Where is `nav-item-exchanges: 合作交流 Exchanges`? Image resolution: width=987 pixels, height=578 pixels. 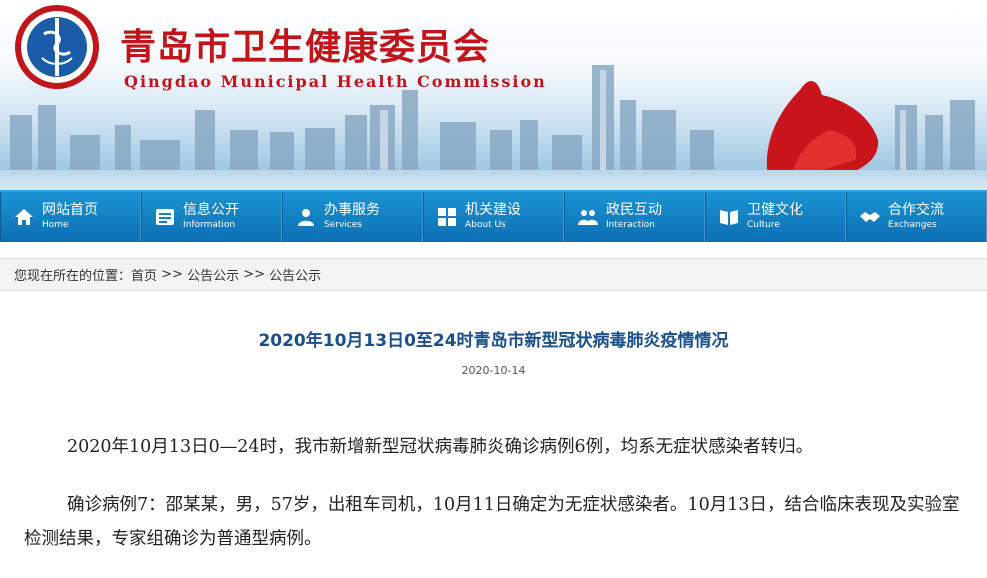
nav-item-exchanges: 合作交流 Exchanges is located at coordinates (916, 217).